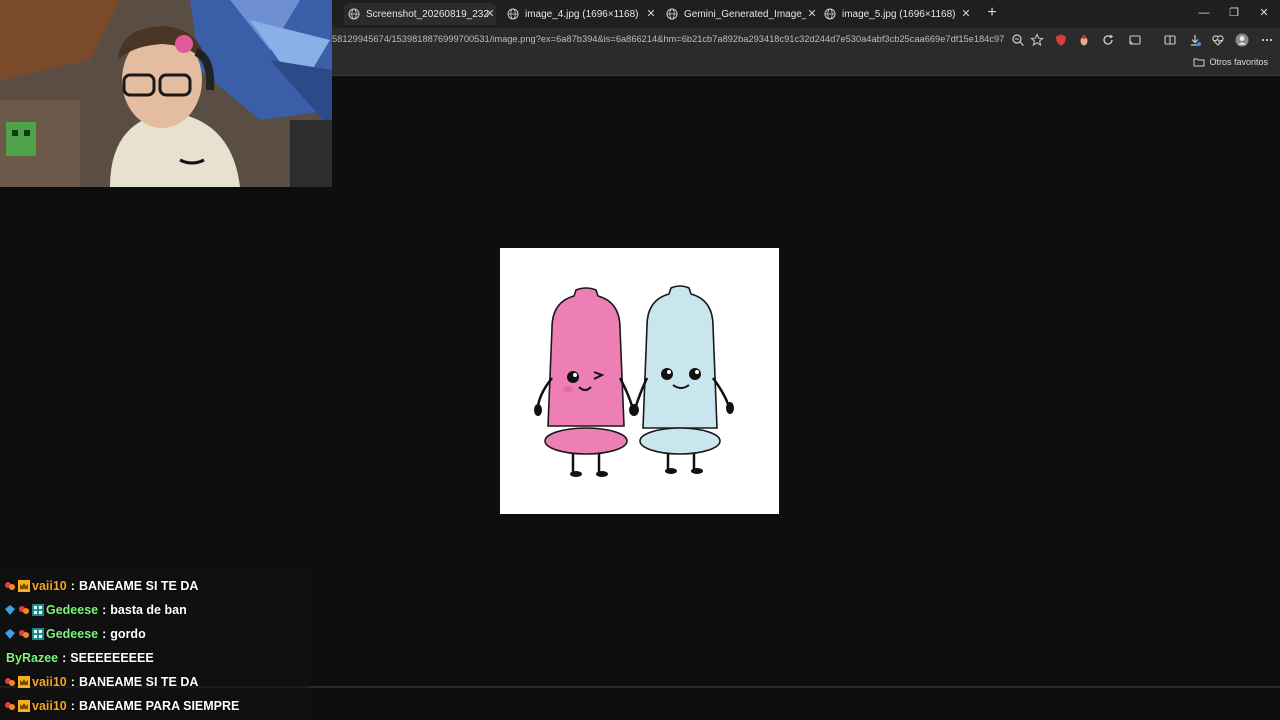 The image size is (1280, 720). Describe the element at coordinates (148, 610) in the screenshot. I see `chat-text: basta de ban` at that location.